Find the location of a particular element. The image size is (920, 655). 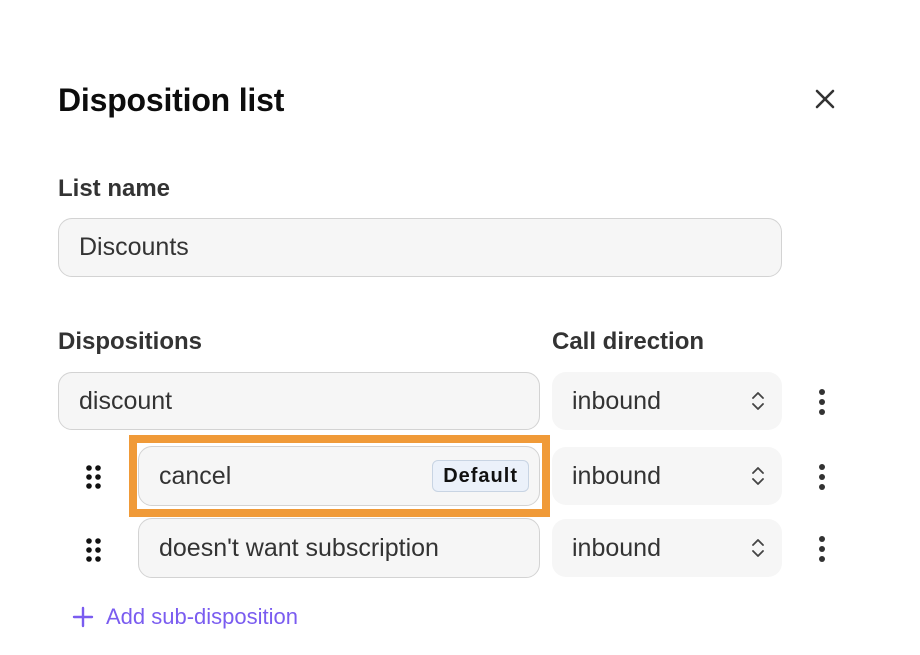

list-name-input: Discounts is located at coordinates (420, 247).